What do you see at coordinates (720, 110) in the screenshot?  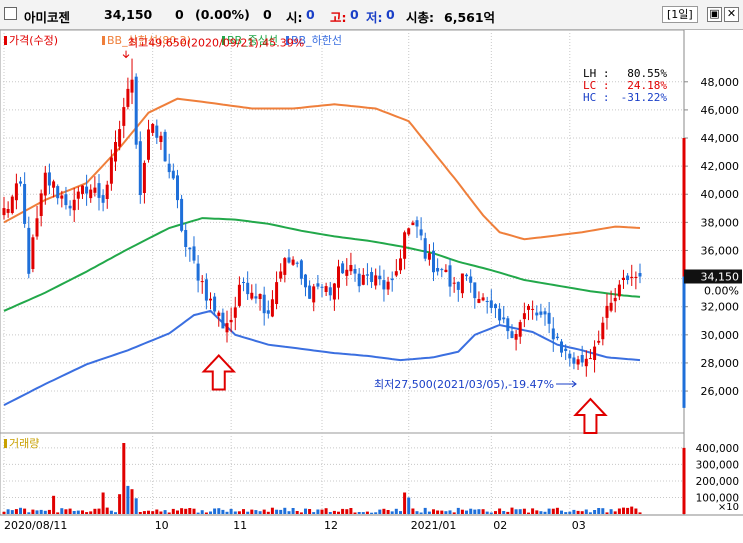 I see `price-tick-label: 46,000` at bounding box center [720, 110].